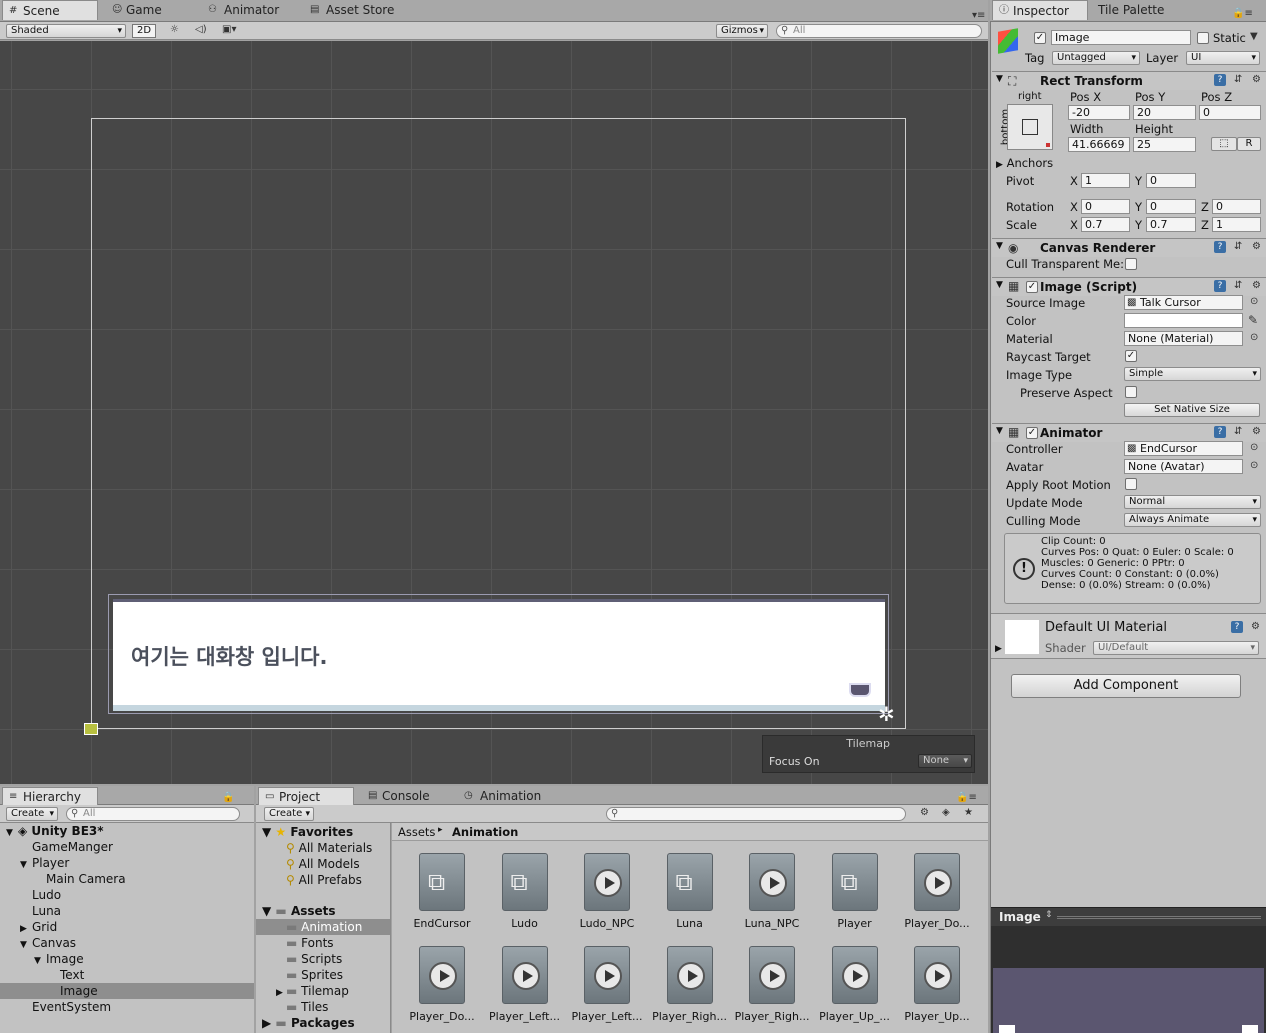  Describe the element at coordinates (50, 796) in the screenshot. I see `tab-hierarchy: ≡ Hierarchy` at that location.